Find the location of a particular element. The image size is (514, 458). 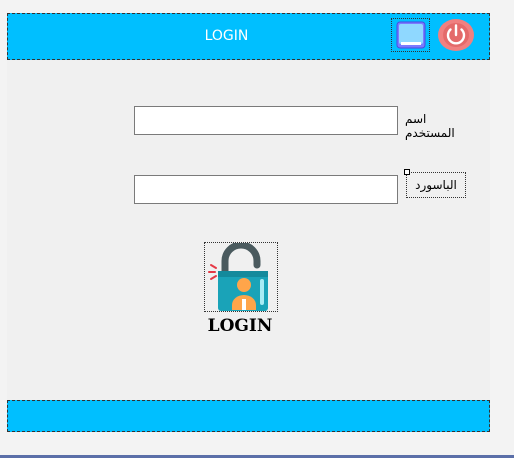

login-icon-button is located at coordinates (241, 276).